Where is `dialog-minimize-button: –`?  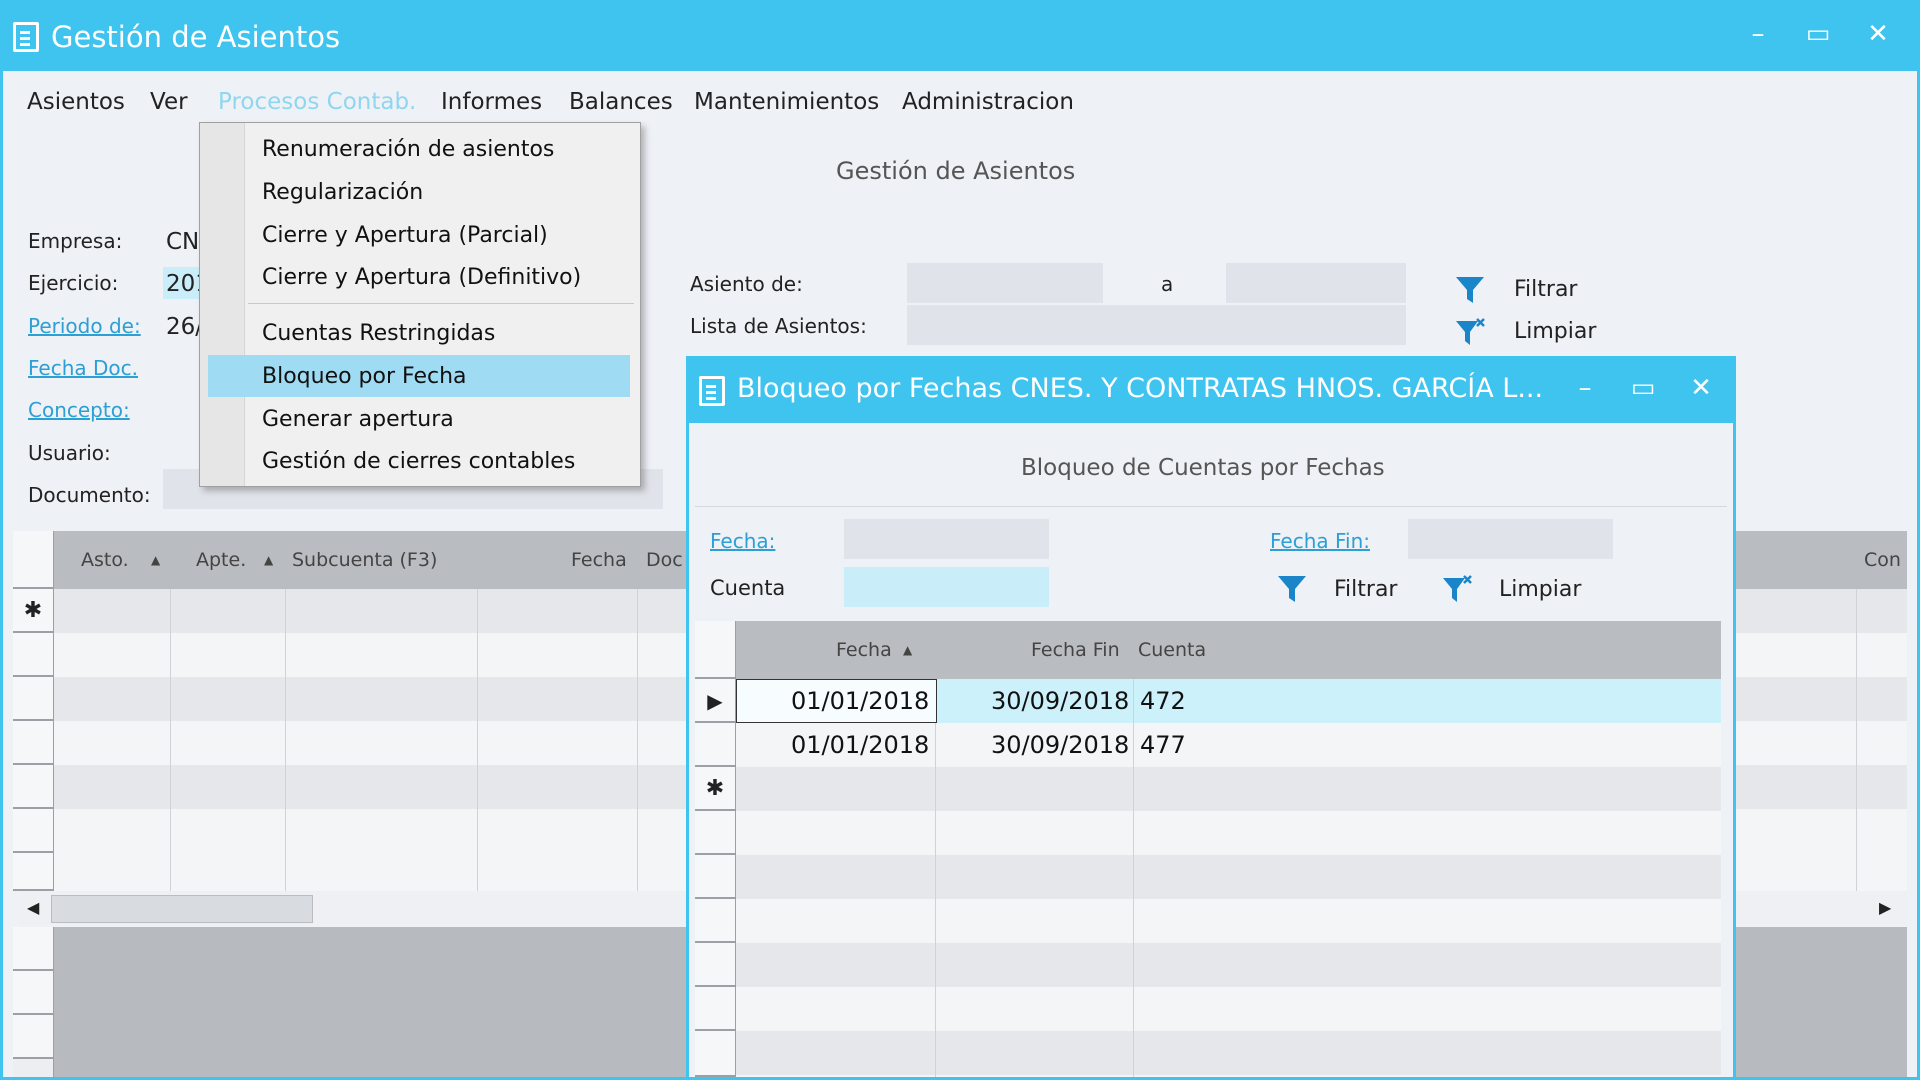 dialog-minimize-button: – is located at coordinates (1585, 388).